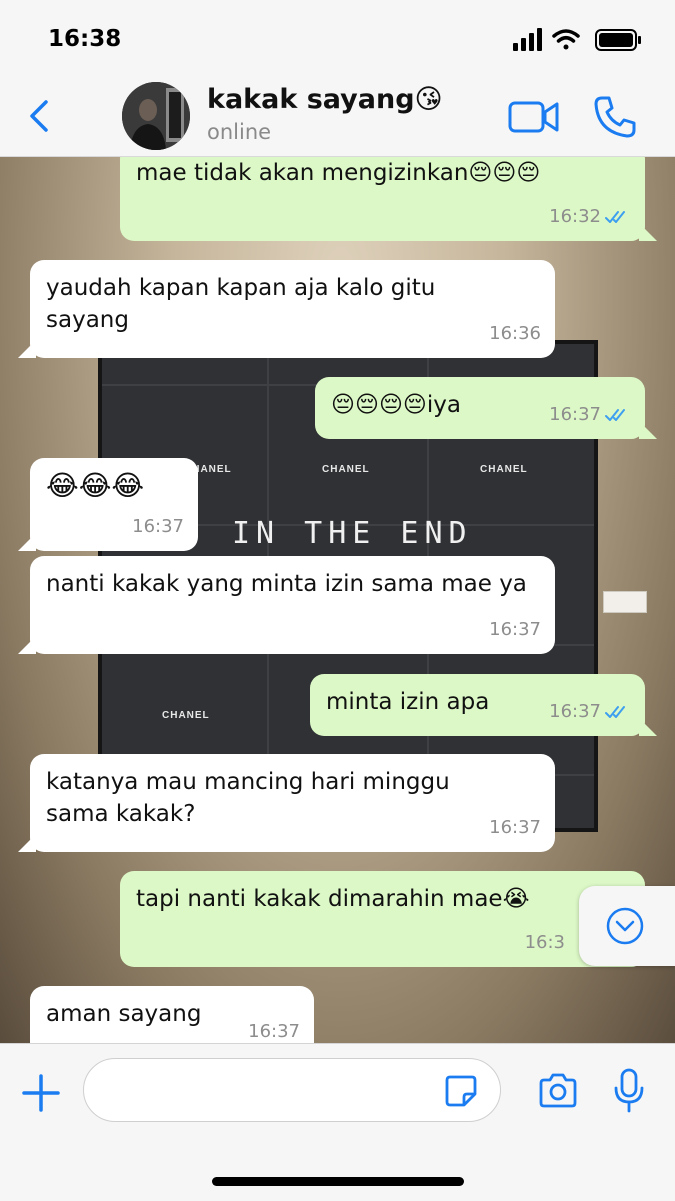 The height and width of the screenshot is (1201, 675). I want to click on message-incoming: 😂😂😂 16:37, so click(108, 504).